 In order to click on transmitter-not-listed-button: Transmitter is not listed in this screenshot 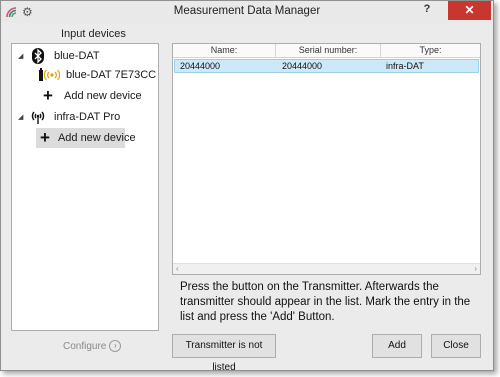, I will do `click(224, 353)`.